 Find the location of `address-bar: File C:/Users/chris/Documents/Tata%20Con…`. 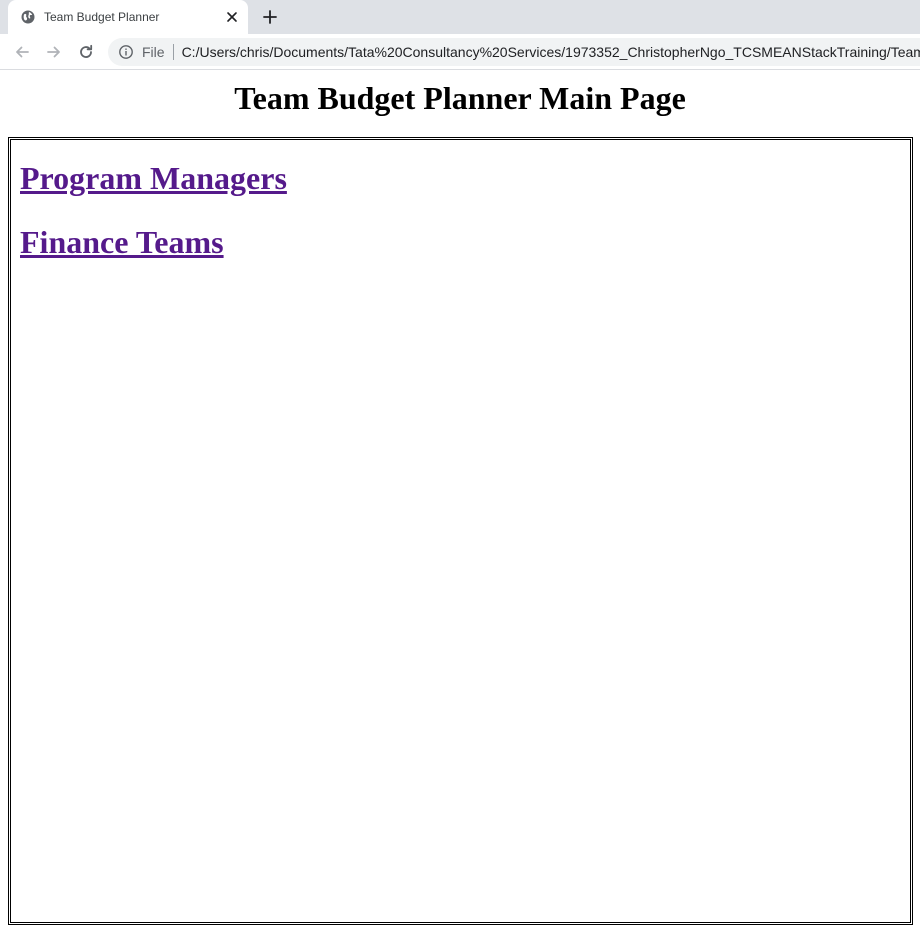

address-bar: File C:/Users/chris/Documents/Tata%20Con… is located at coordinates (514, 52).